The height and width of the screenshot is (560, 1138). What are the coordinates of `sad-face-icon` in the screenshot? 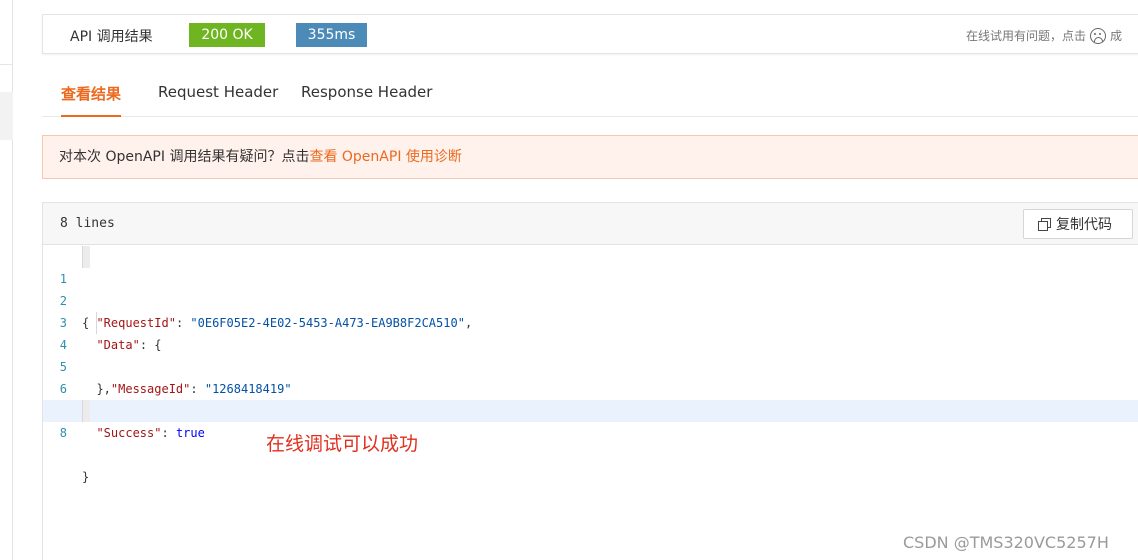 It's located at (1098, 36).